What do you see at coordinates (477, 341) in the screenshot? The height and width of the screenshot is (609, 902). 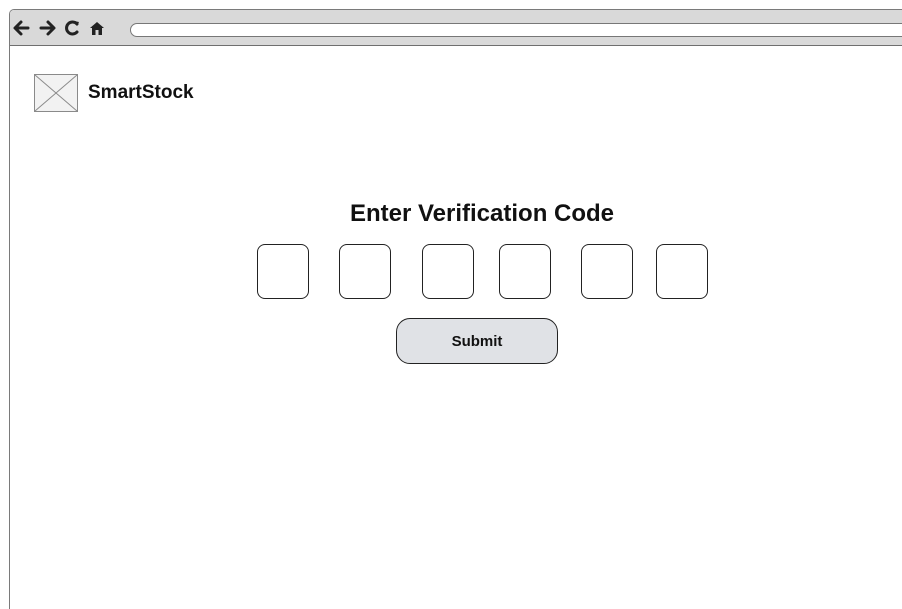 I see `submit-button: Submit` at bounding box center [477, 341].